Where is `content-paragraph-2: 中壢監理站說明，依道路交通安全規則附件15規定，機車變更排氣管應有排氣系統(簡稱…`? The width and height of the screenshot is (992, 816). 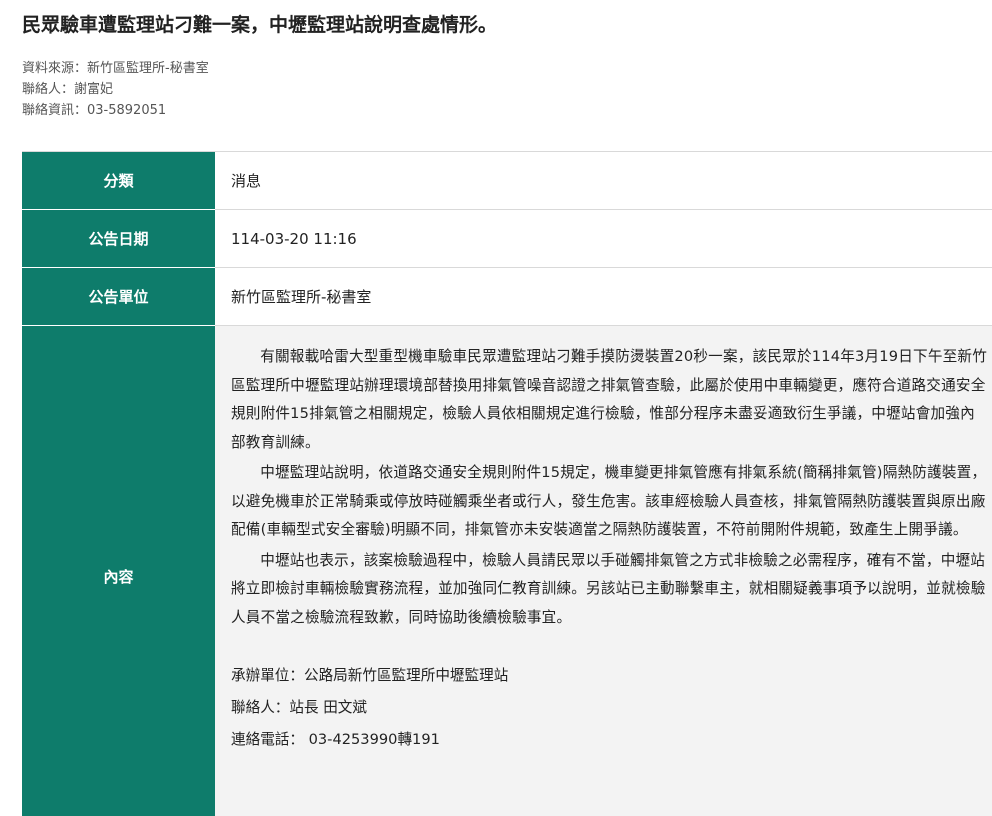 content-paragraph-2: 中壢監理站說明，依道路交通安全規則附件15規定，機車變更排氣管應有排氣系統(簡稱… is located at coordinates (609, 501).